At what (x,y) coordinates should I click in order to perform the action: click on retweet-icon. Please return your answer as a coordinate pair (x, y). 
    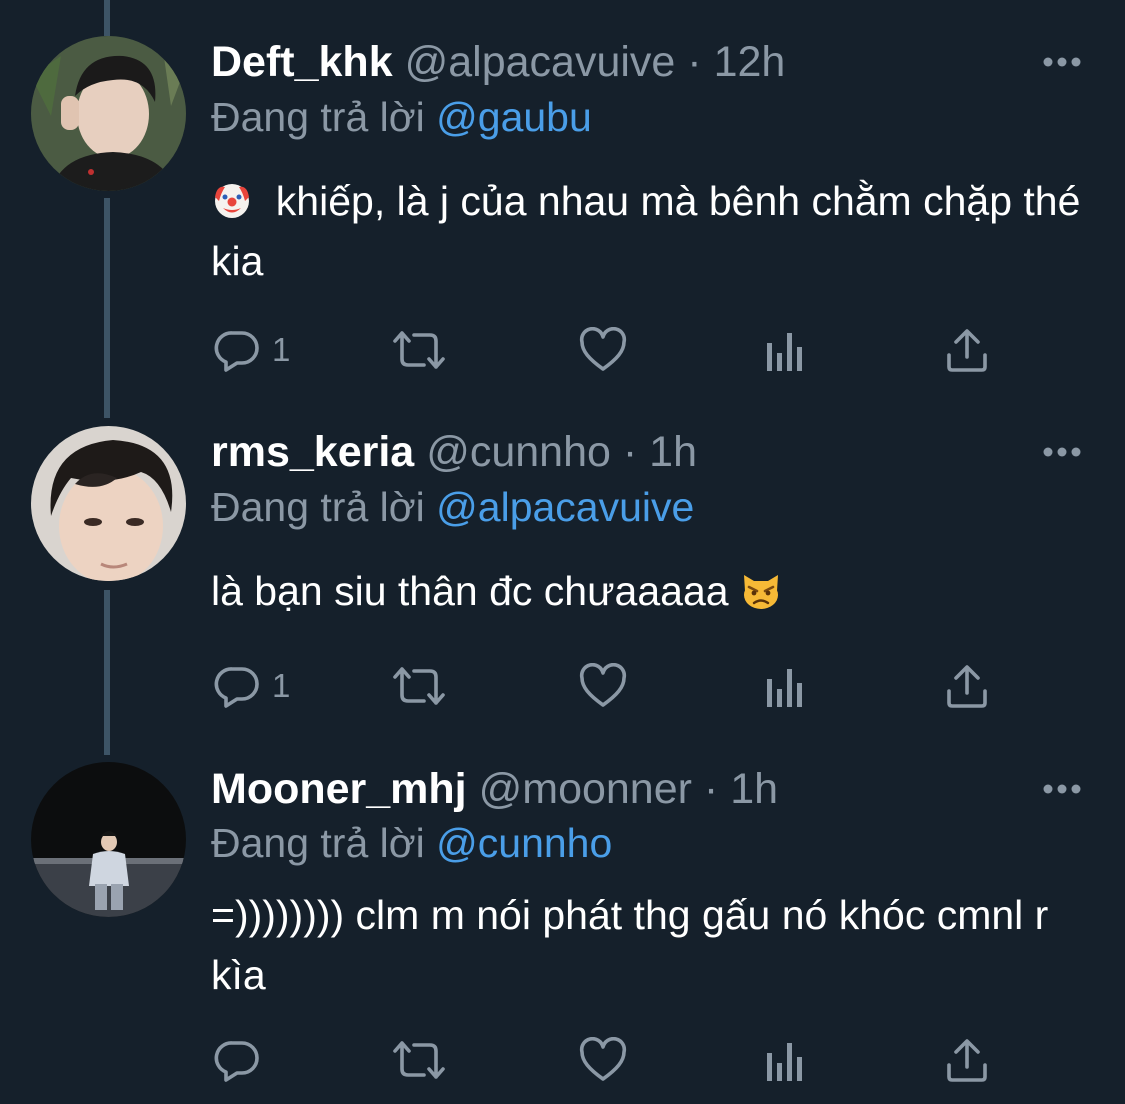
    Looking at the image, I should click on (419, 1060).